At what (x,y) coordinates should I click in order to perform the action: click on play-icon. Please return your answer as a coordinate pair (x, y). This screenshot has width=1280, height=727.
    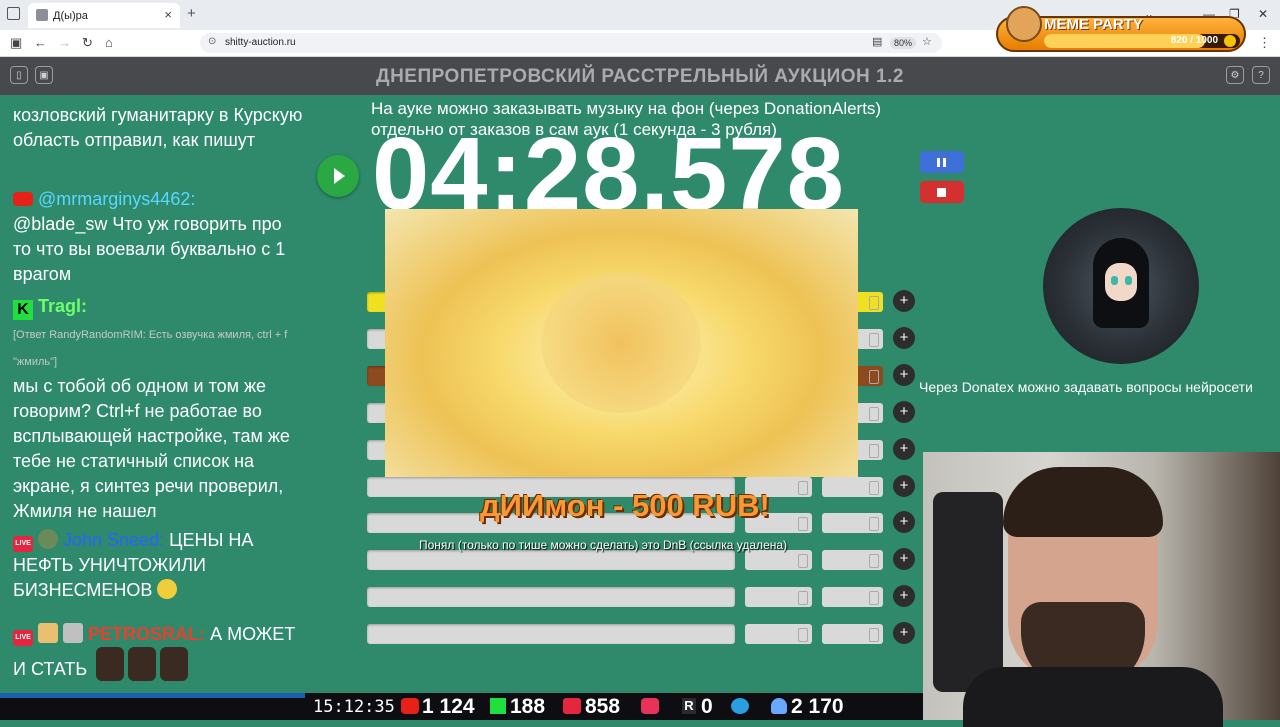
    Looking at the image, I should click on (339, 176).